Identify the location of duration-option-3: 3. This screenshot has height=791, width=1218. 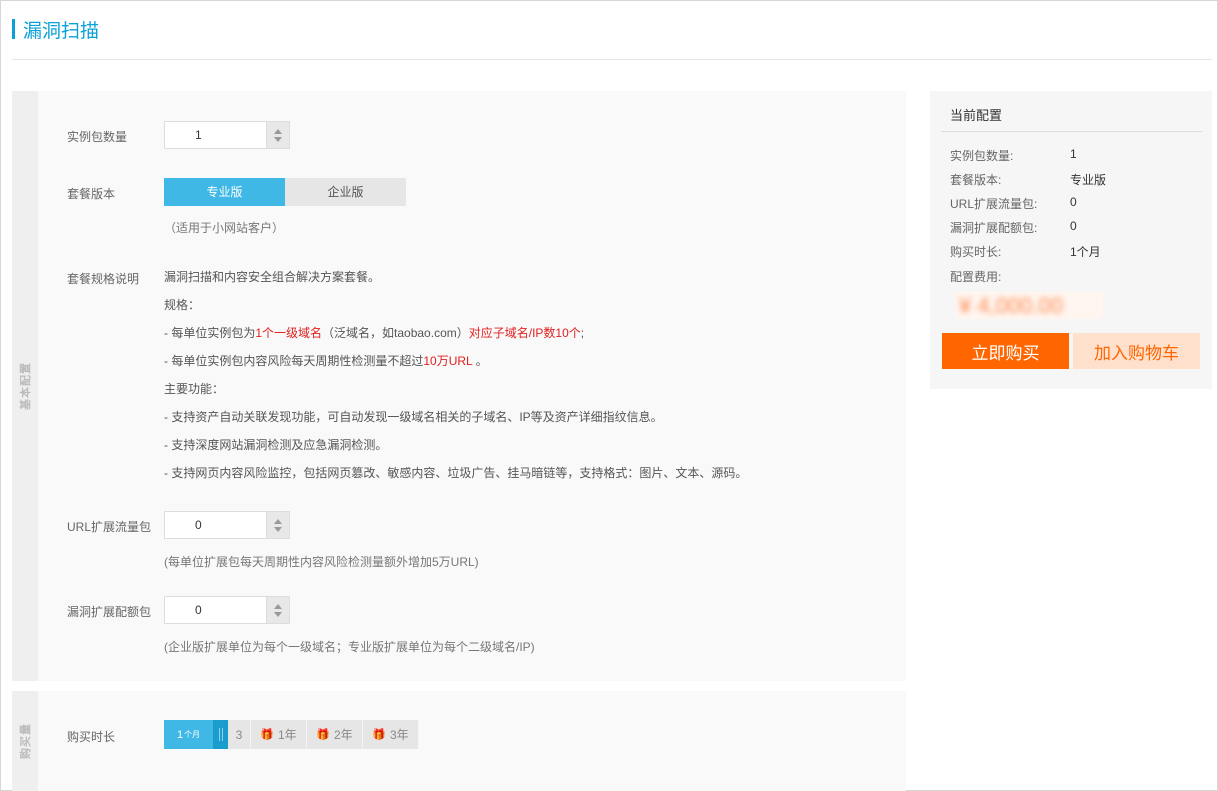
(239, 734).